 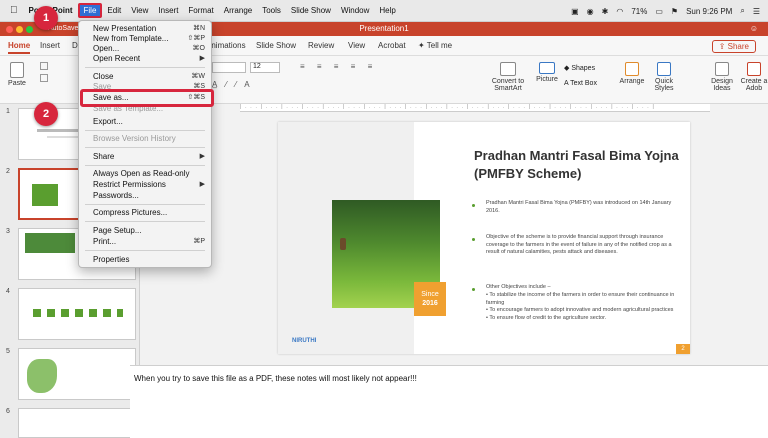 I want to click on picture-label: Picture, so click(x=547, y=79).